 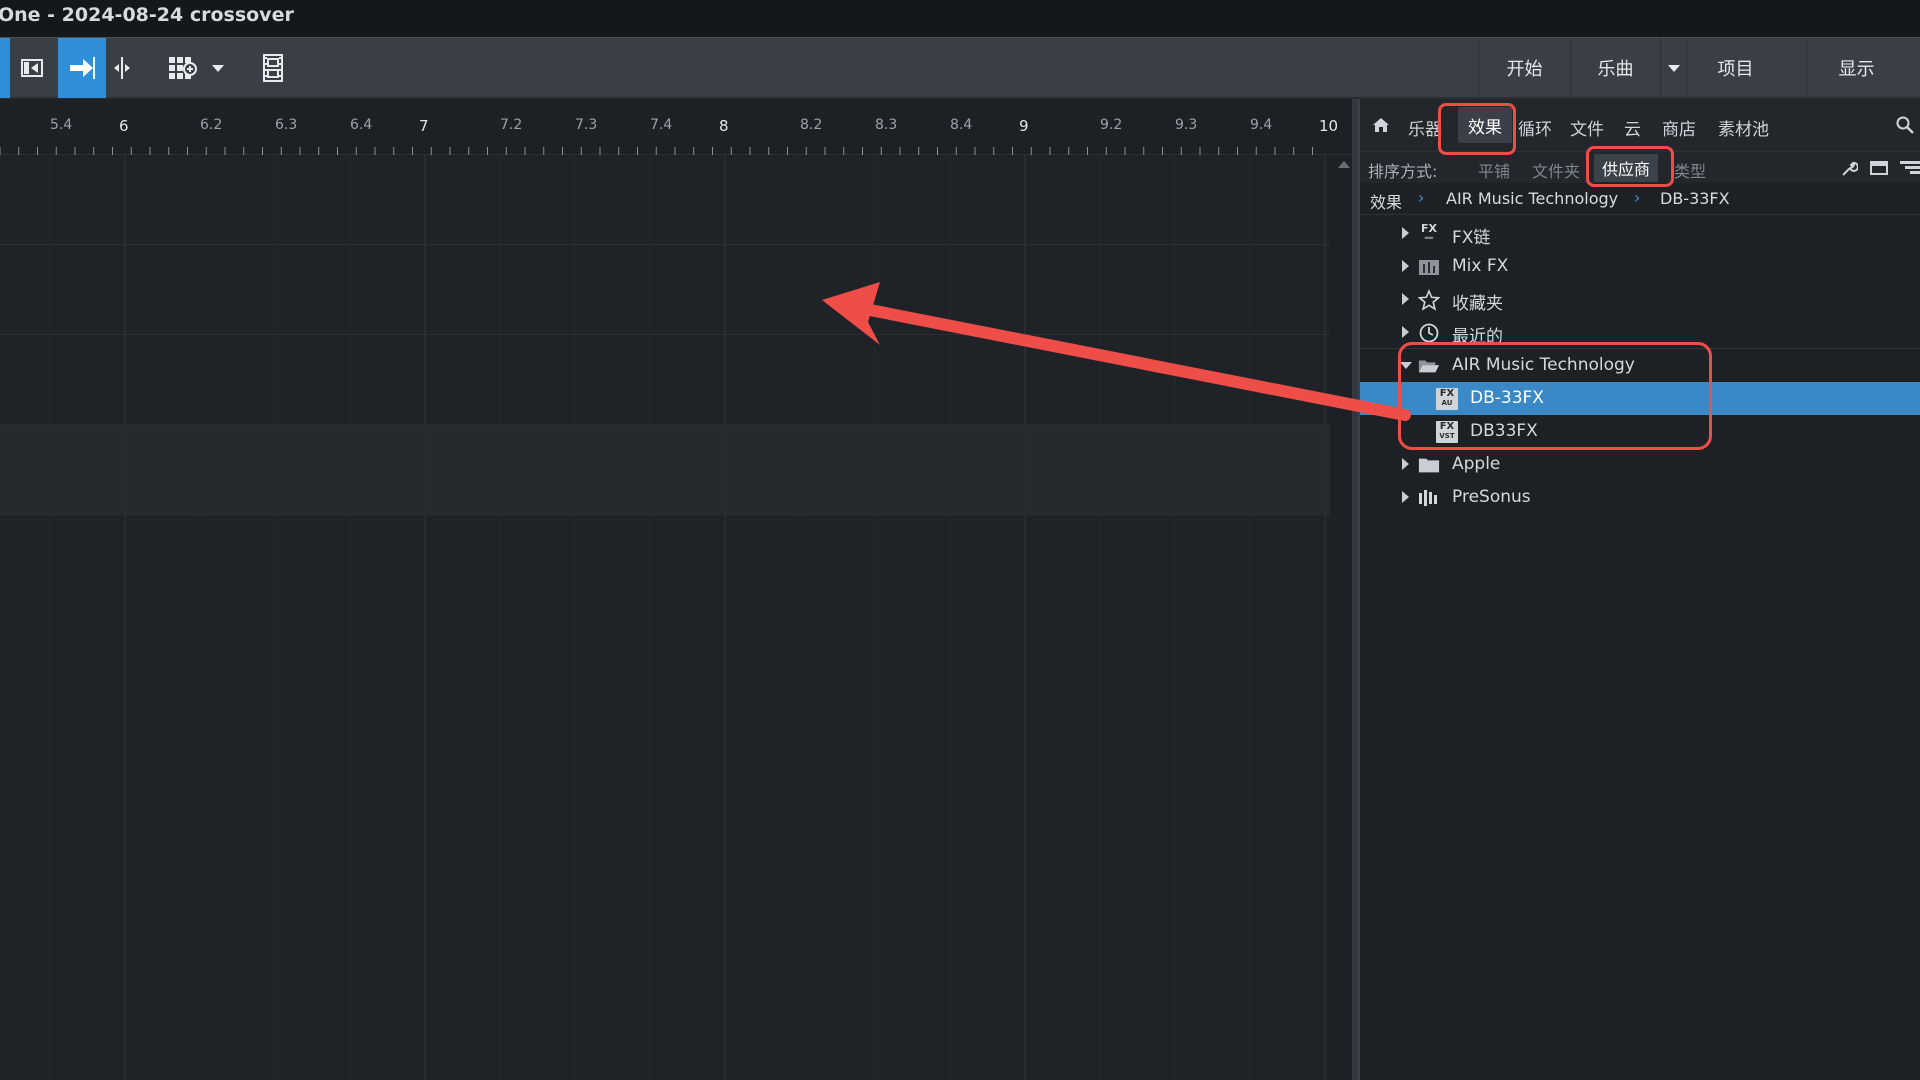 I want to click on home-icon, so click(x=1381, y=127).